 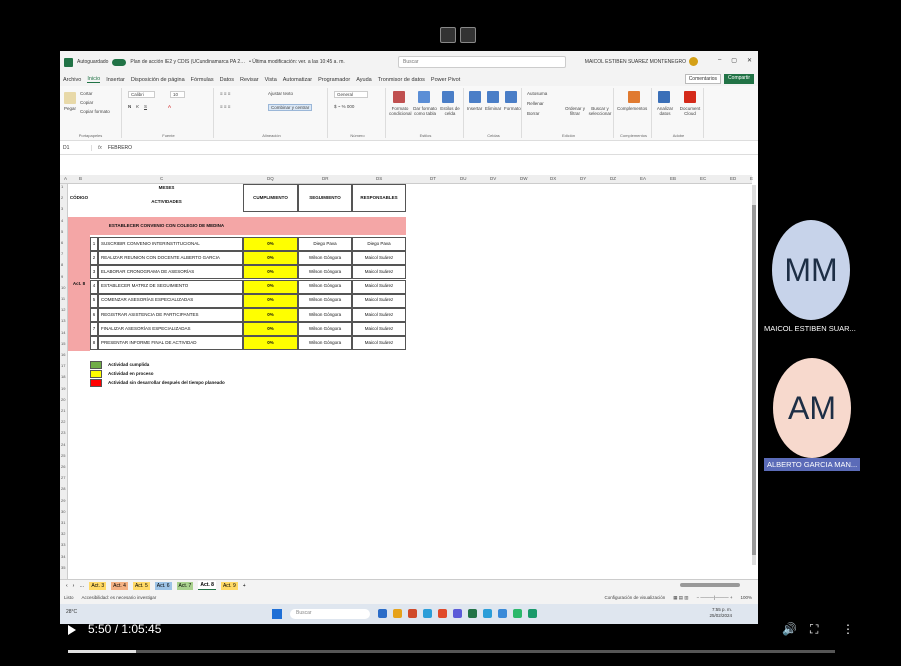 I want to click on row-header: 27, so click(x=63, y=477).